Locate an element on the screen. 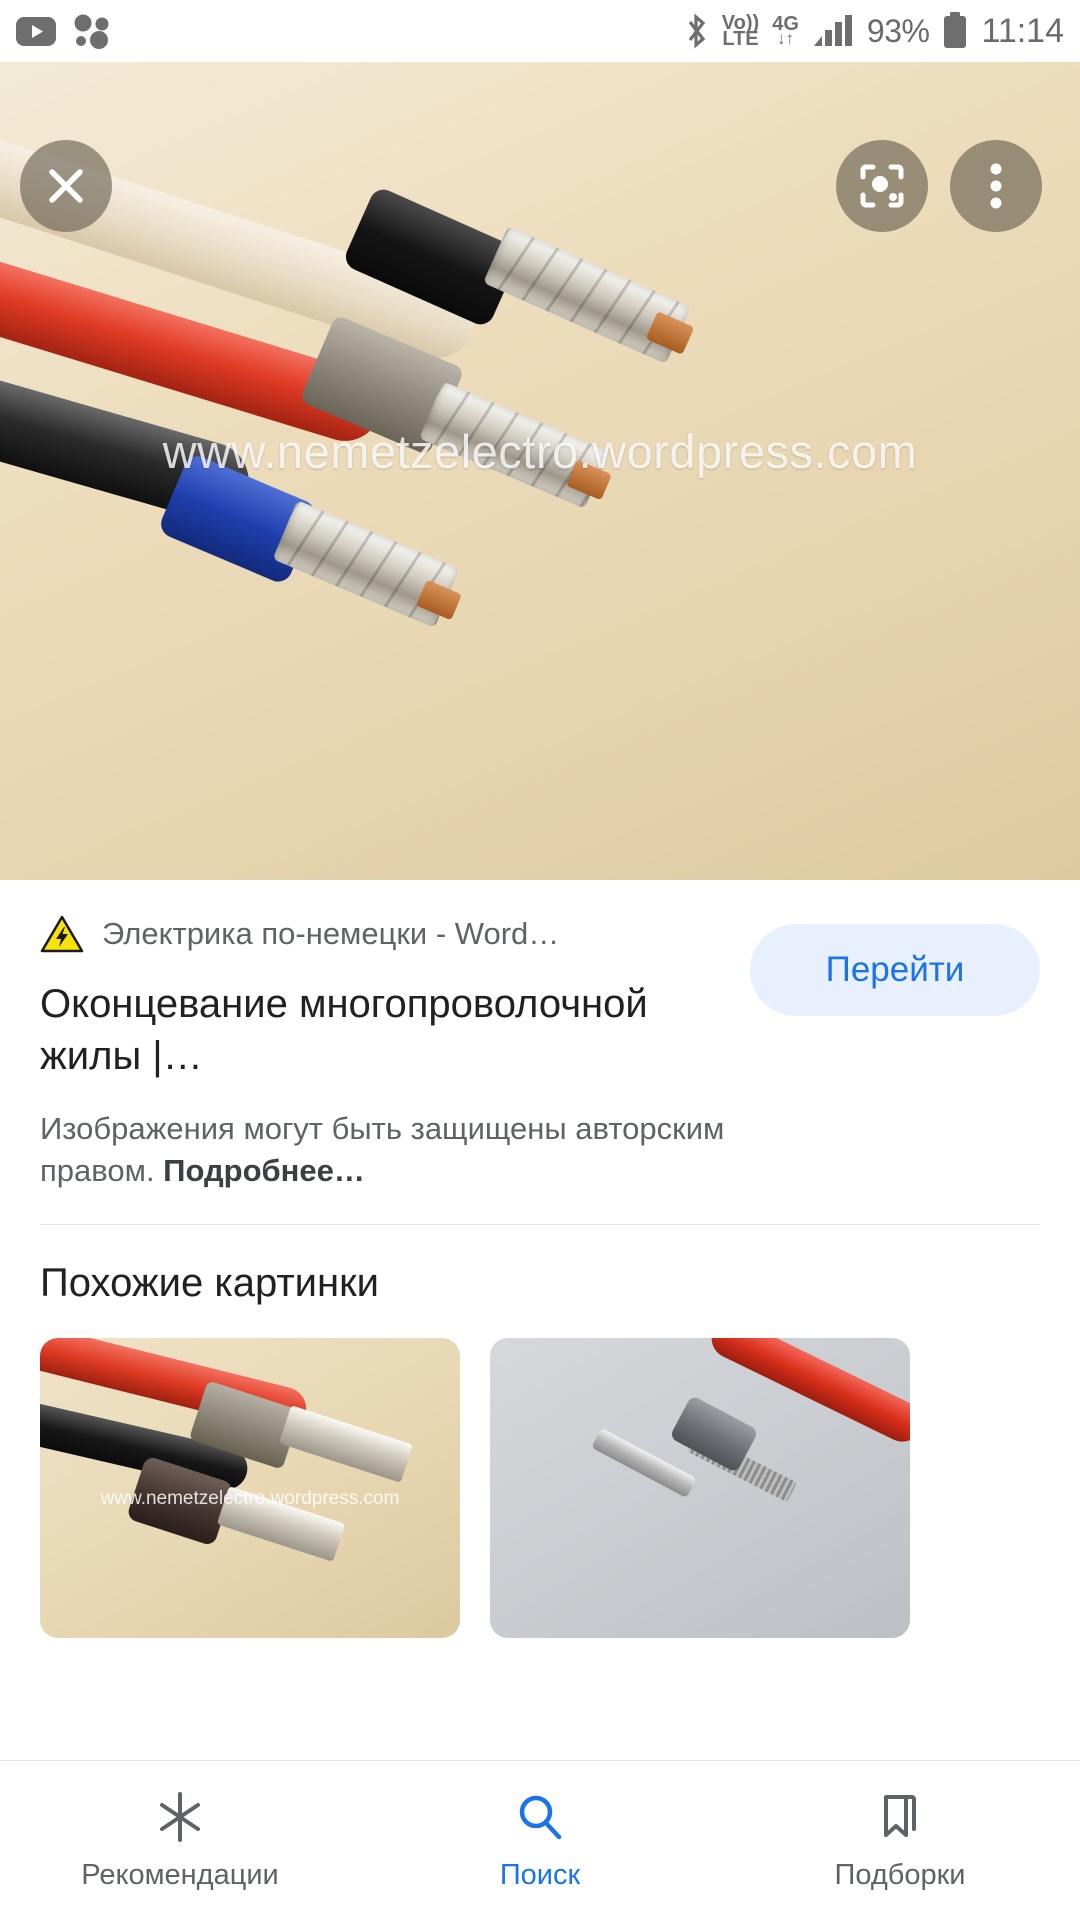 This screenshot has width=1080, height=1920. more-vertical-icon is located at coordinates (996, 186).